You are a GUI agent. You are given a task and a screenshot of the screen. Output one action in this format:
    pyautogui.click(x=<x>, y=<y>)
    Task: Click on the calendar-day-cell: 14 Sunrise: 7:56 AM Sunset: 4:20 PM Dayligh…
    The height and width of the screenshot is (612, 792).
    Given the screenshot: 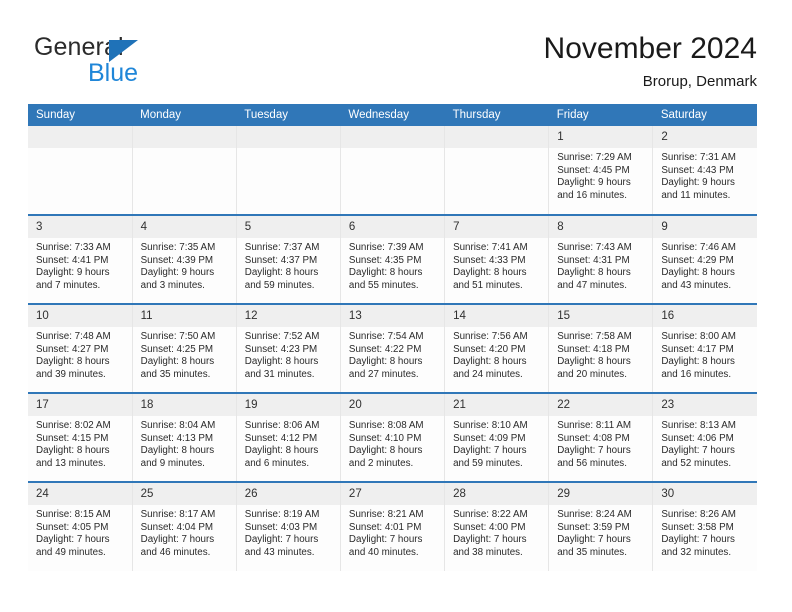 What is the action you would take?
    pyautogui.click(x=497, y=348)
    